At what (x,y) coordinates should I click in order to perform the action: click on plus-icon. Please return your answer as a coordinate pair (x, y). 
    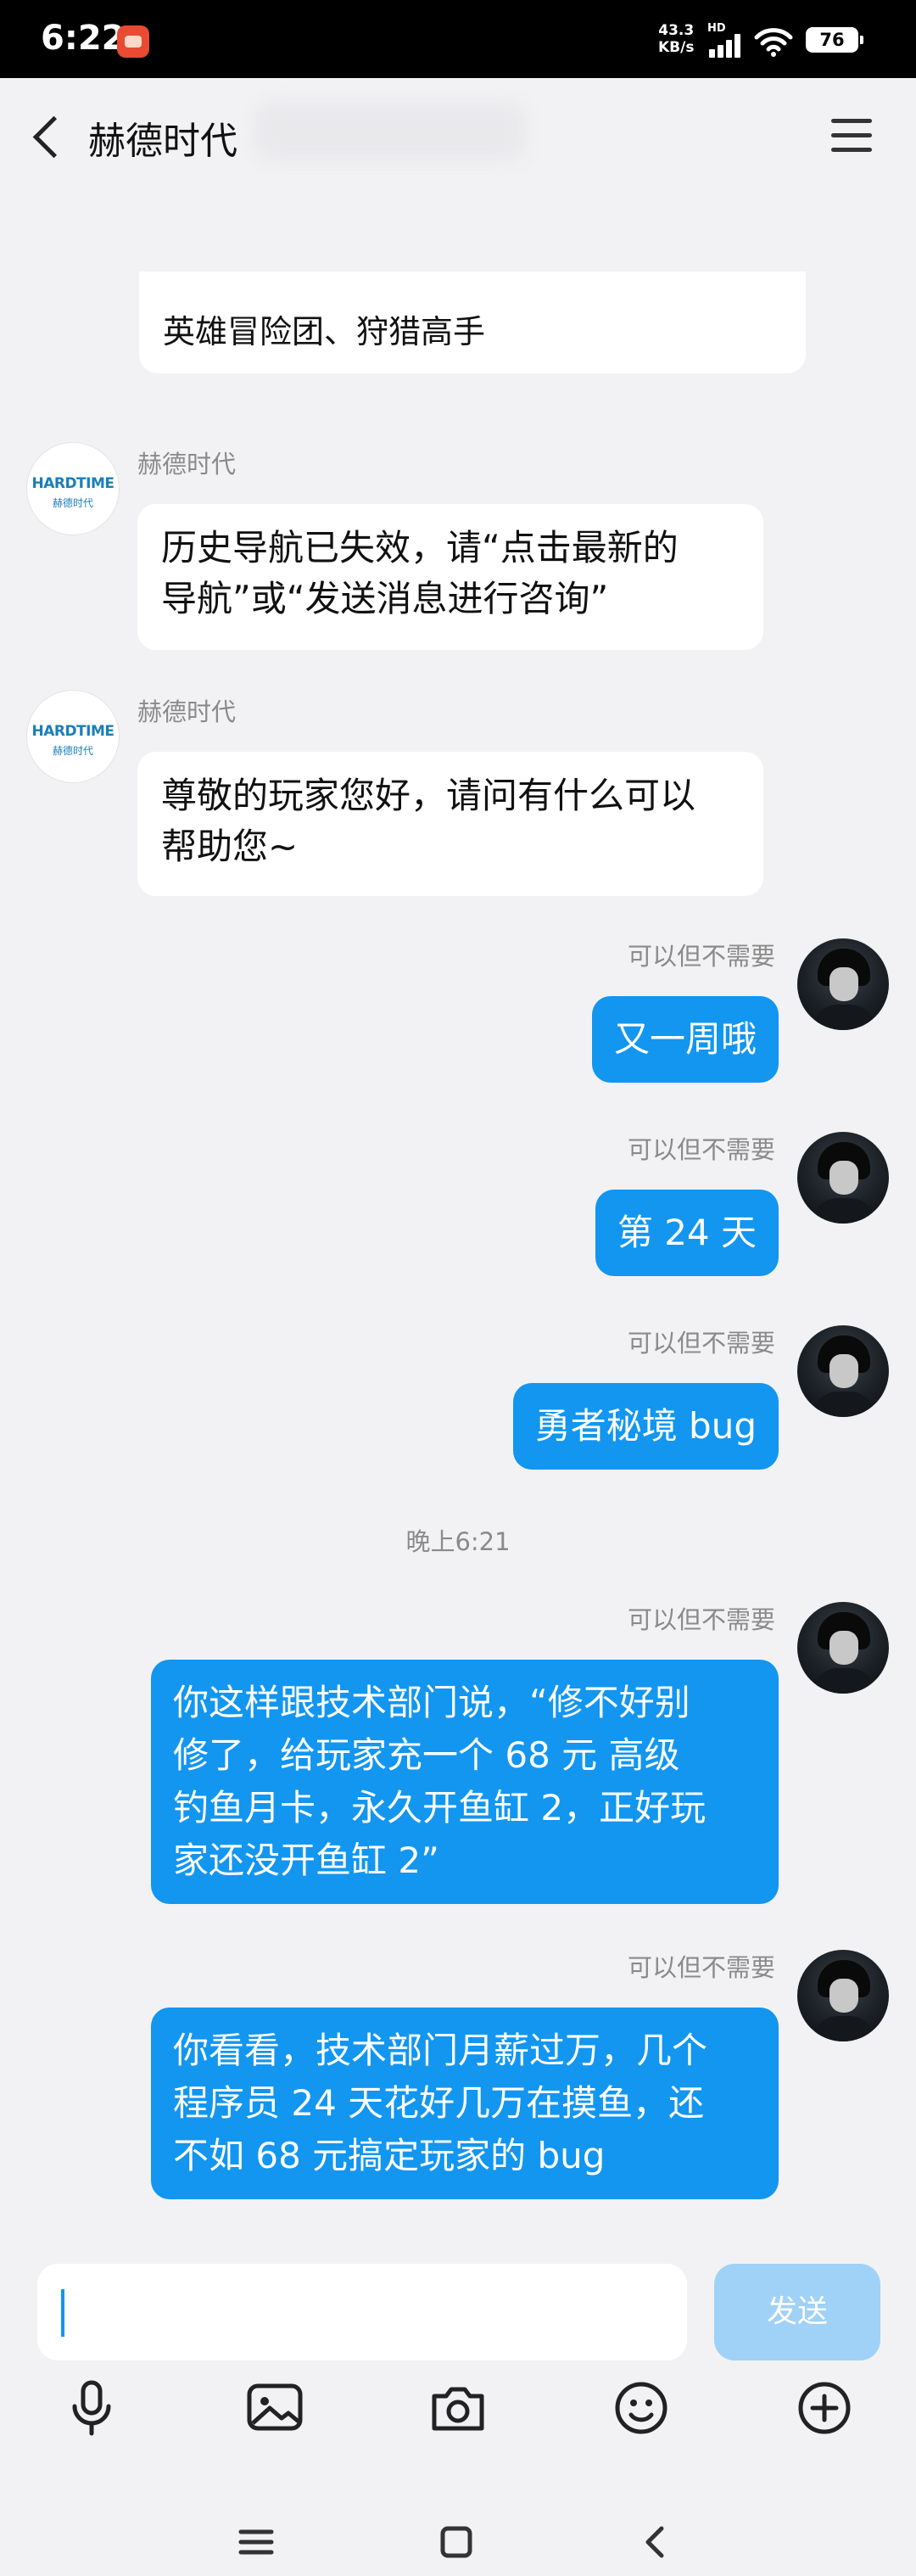
    Looking at the image, I should click on (824, 2408).